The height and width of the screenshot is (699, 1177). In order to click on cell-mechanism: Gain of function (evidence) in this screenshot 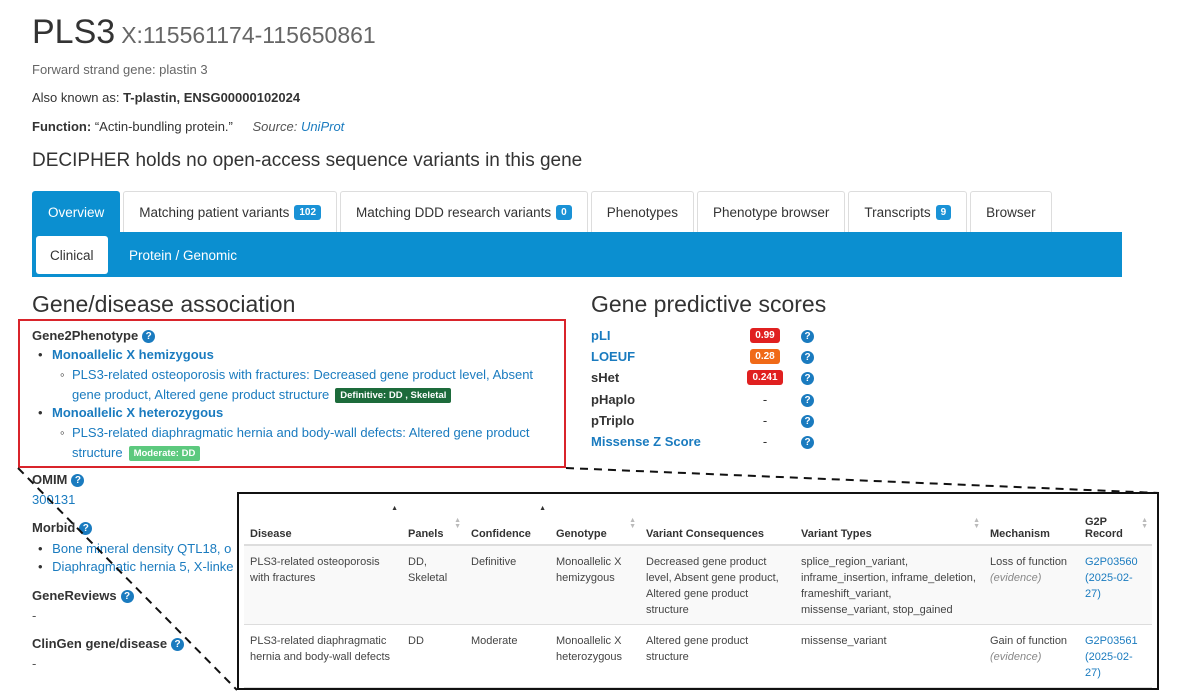, I will do `click(1031, 656)`.